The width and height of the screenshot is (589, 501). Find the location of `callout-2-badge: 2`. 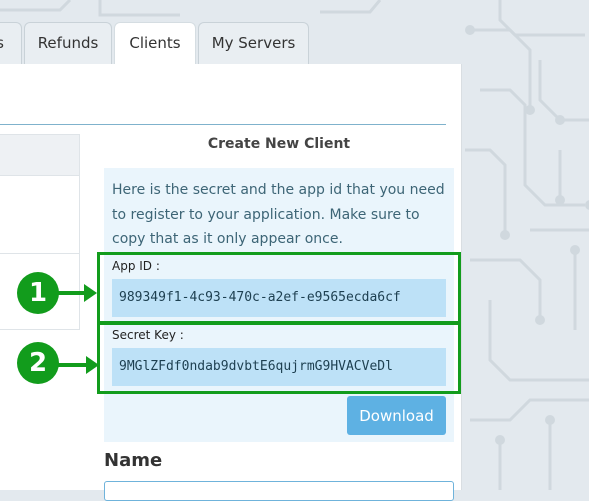

callout-2-badge: 2 is located at coordinates (38, 363).